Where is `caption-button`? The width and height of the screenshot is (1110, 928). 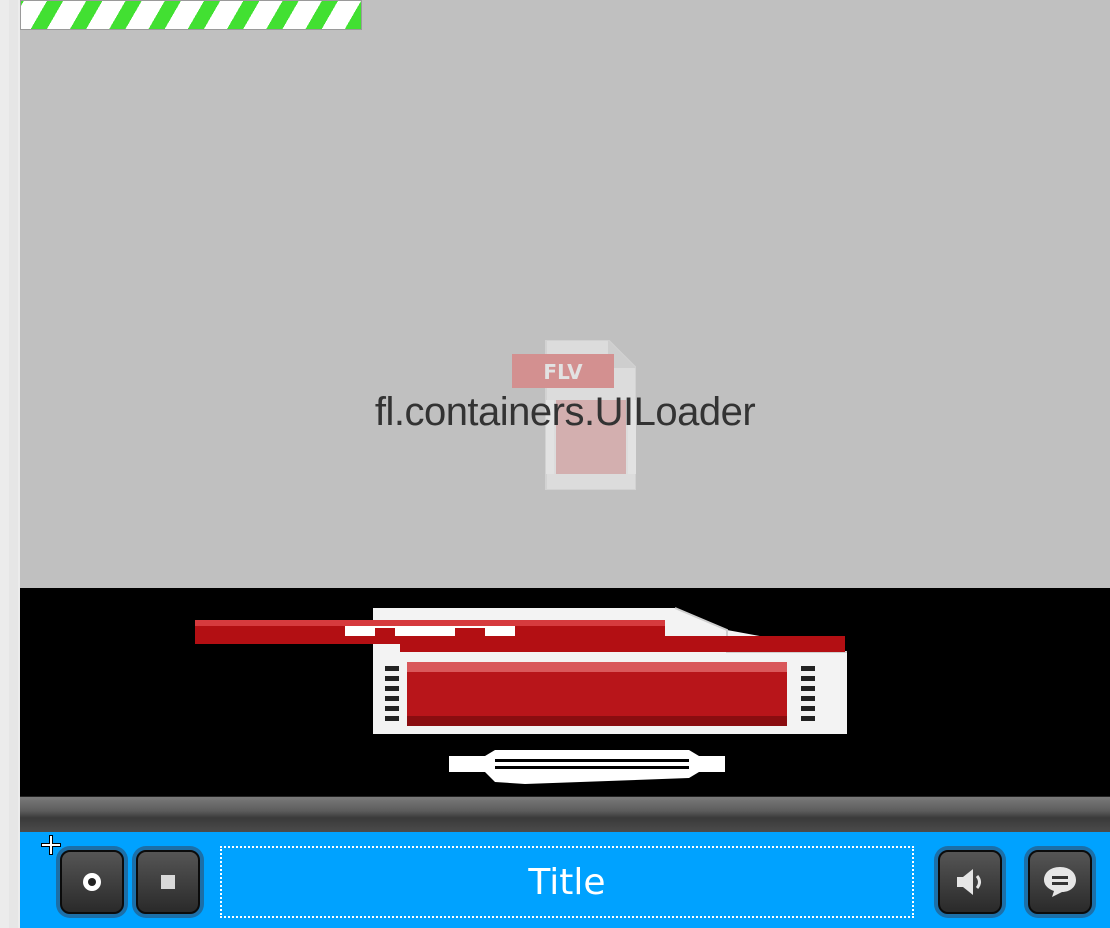
caption-button is located at coordinates (1060, 882).